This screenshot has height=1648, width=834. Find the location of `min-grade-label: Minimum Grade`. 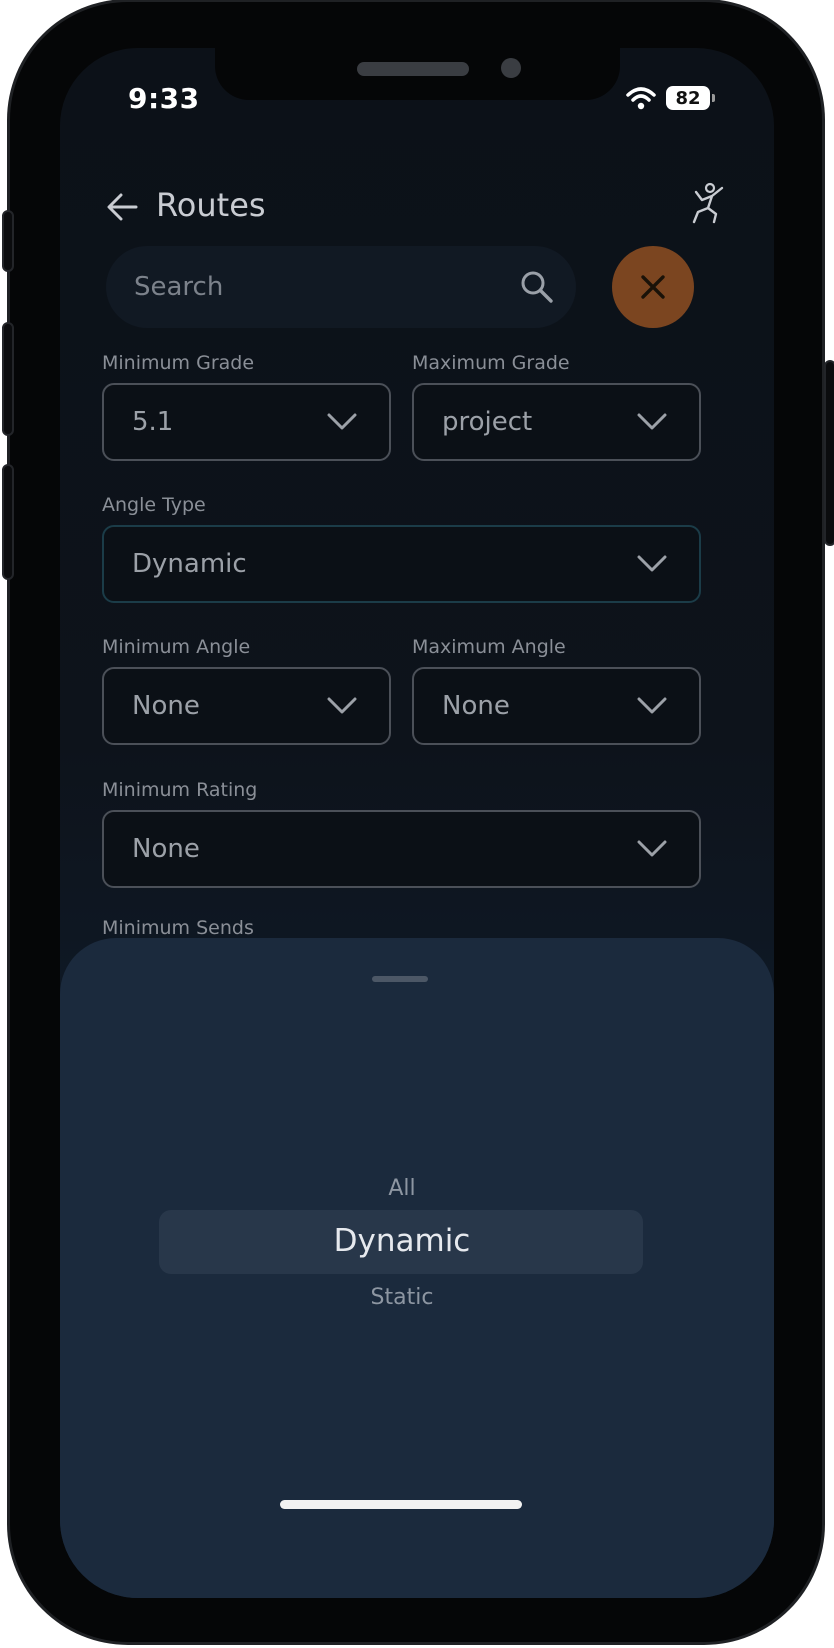

min-grade-label: Minimum Grade is located at coordinates (178, 363).